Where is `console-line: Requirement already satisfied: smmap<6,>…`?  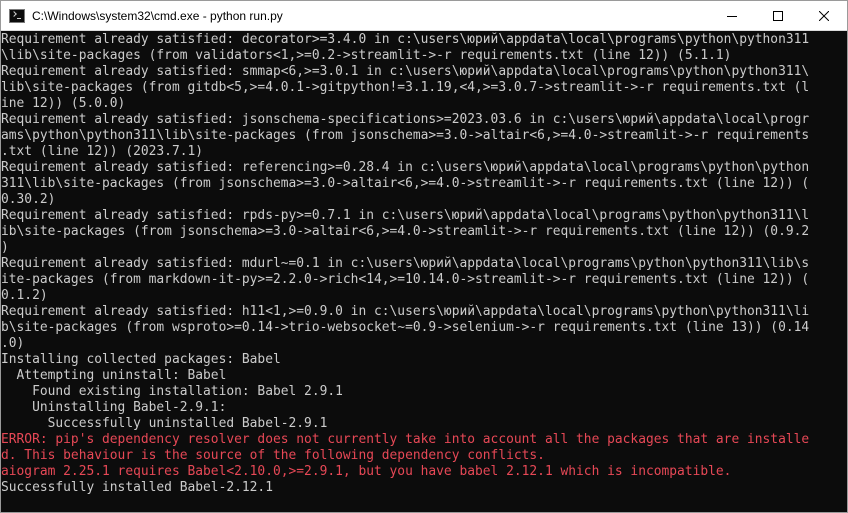 console-line: Requirement already satisfied: smmap<6,>… is located at coordinates (405, 71).